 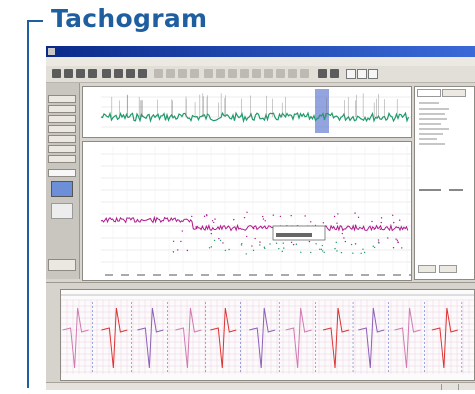 What do you see at coordinates (92, 73) in the screenshot?
I see `edit-icon` at bounding box center [92, 73].